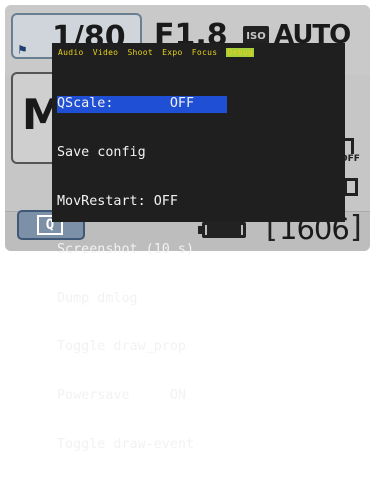  Describe the element at coordinates (142, 347) in the screenshot. I see `menu-item-toggle-draw-prop: Toggle draw_prop` at that location.